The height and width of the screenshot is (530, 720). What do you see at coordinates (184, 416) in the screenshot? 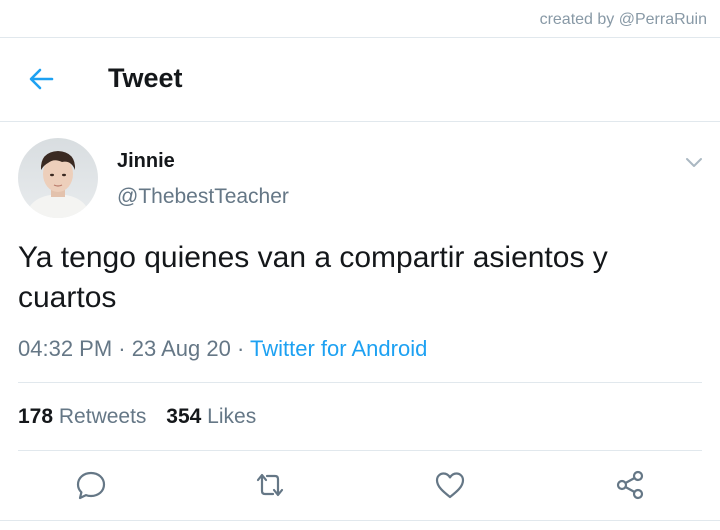
I see `likes-count: 354` at bounding box center [184, 416].